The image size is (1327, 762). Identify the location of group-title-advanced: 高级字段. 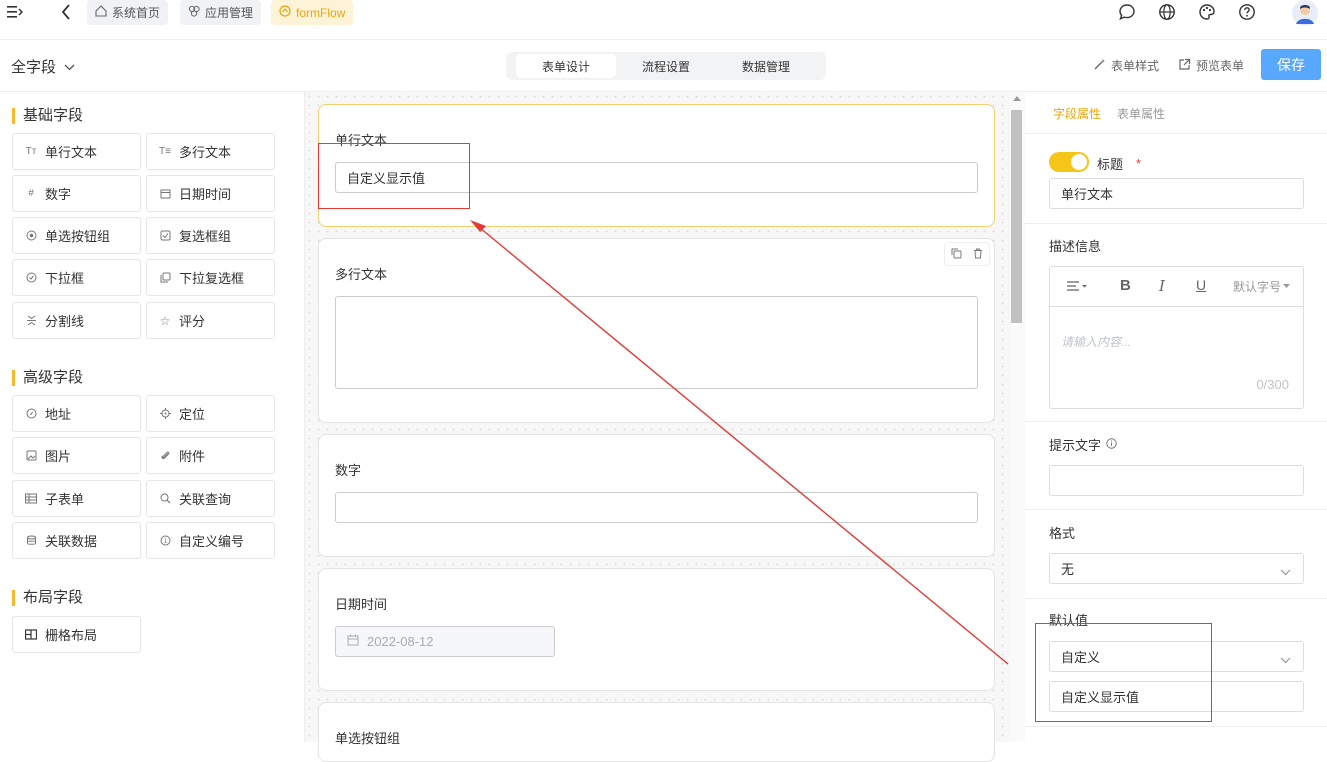
(47, 378).